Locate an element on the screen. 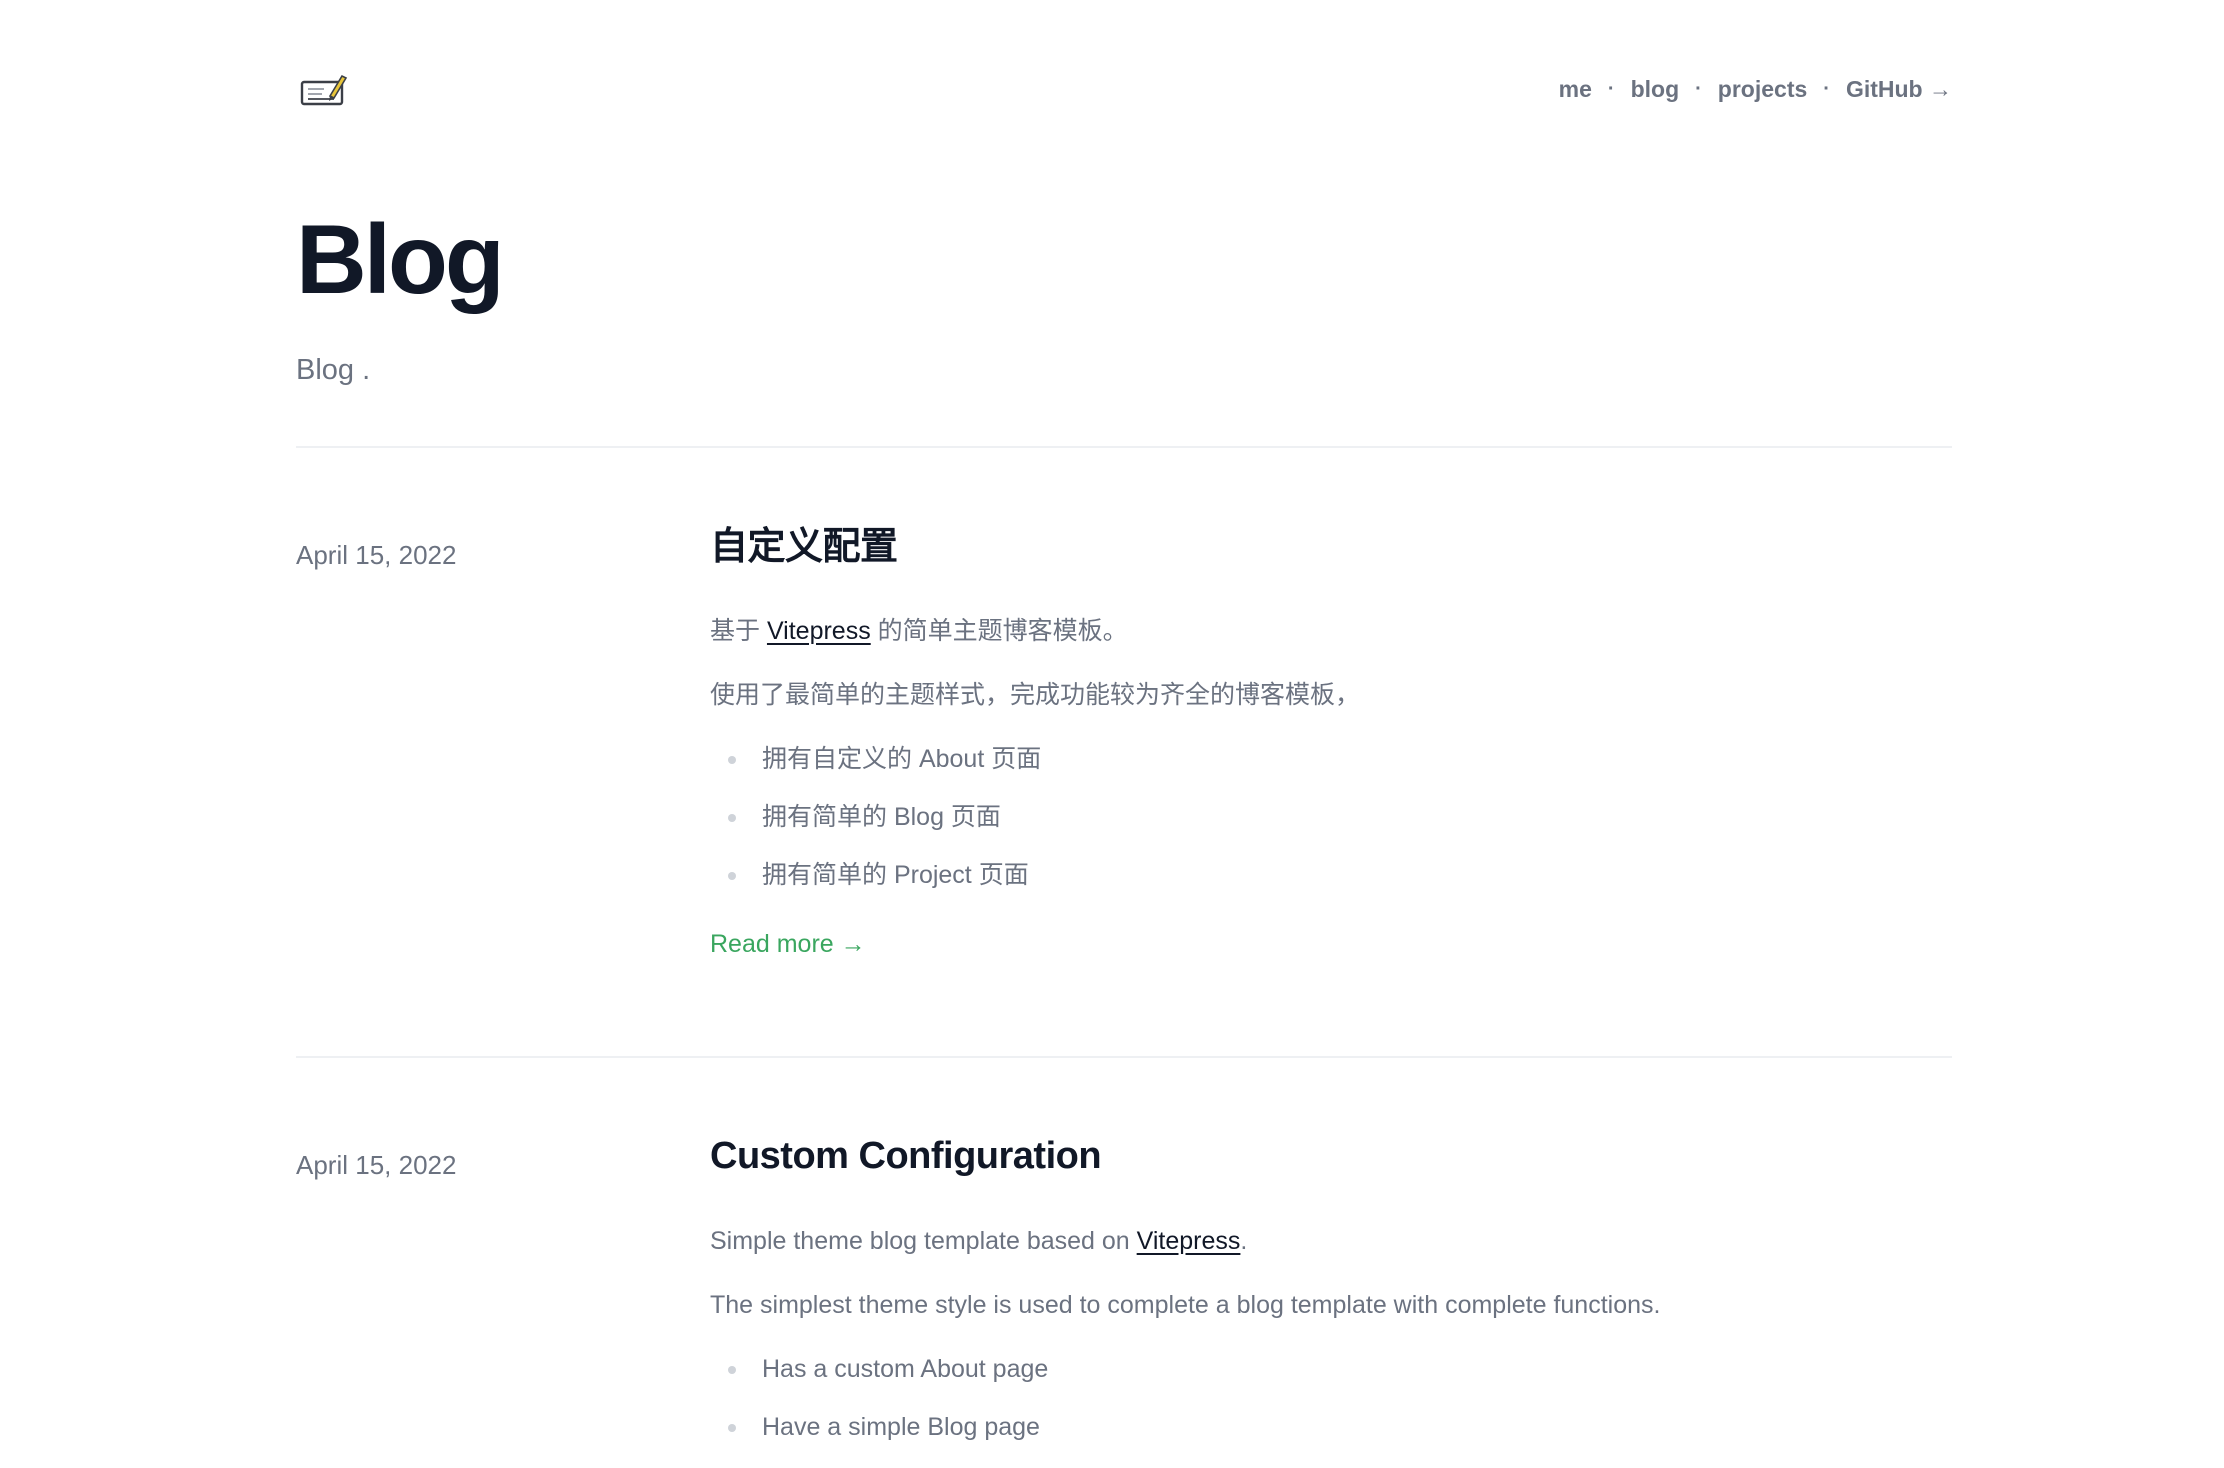 This screenshot has height=1468, width=2224. list-item: Has a custom About page is located at coordinates (1331, 1369).